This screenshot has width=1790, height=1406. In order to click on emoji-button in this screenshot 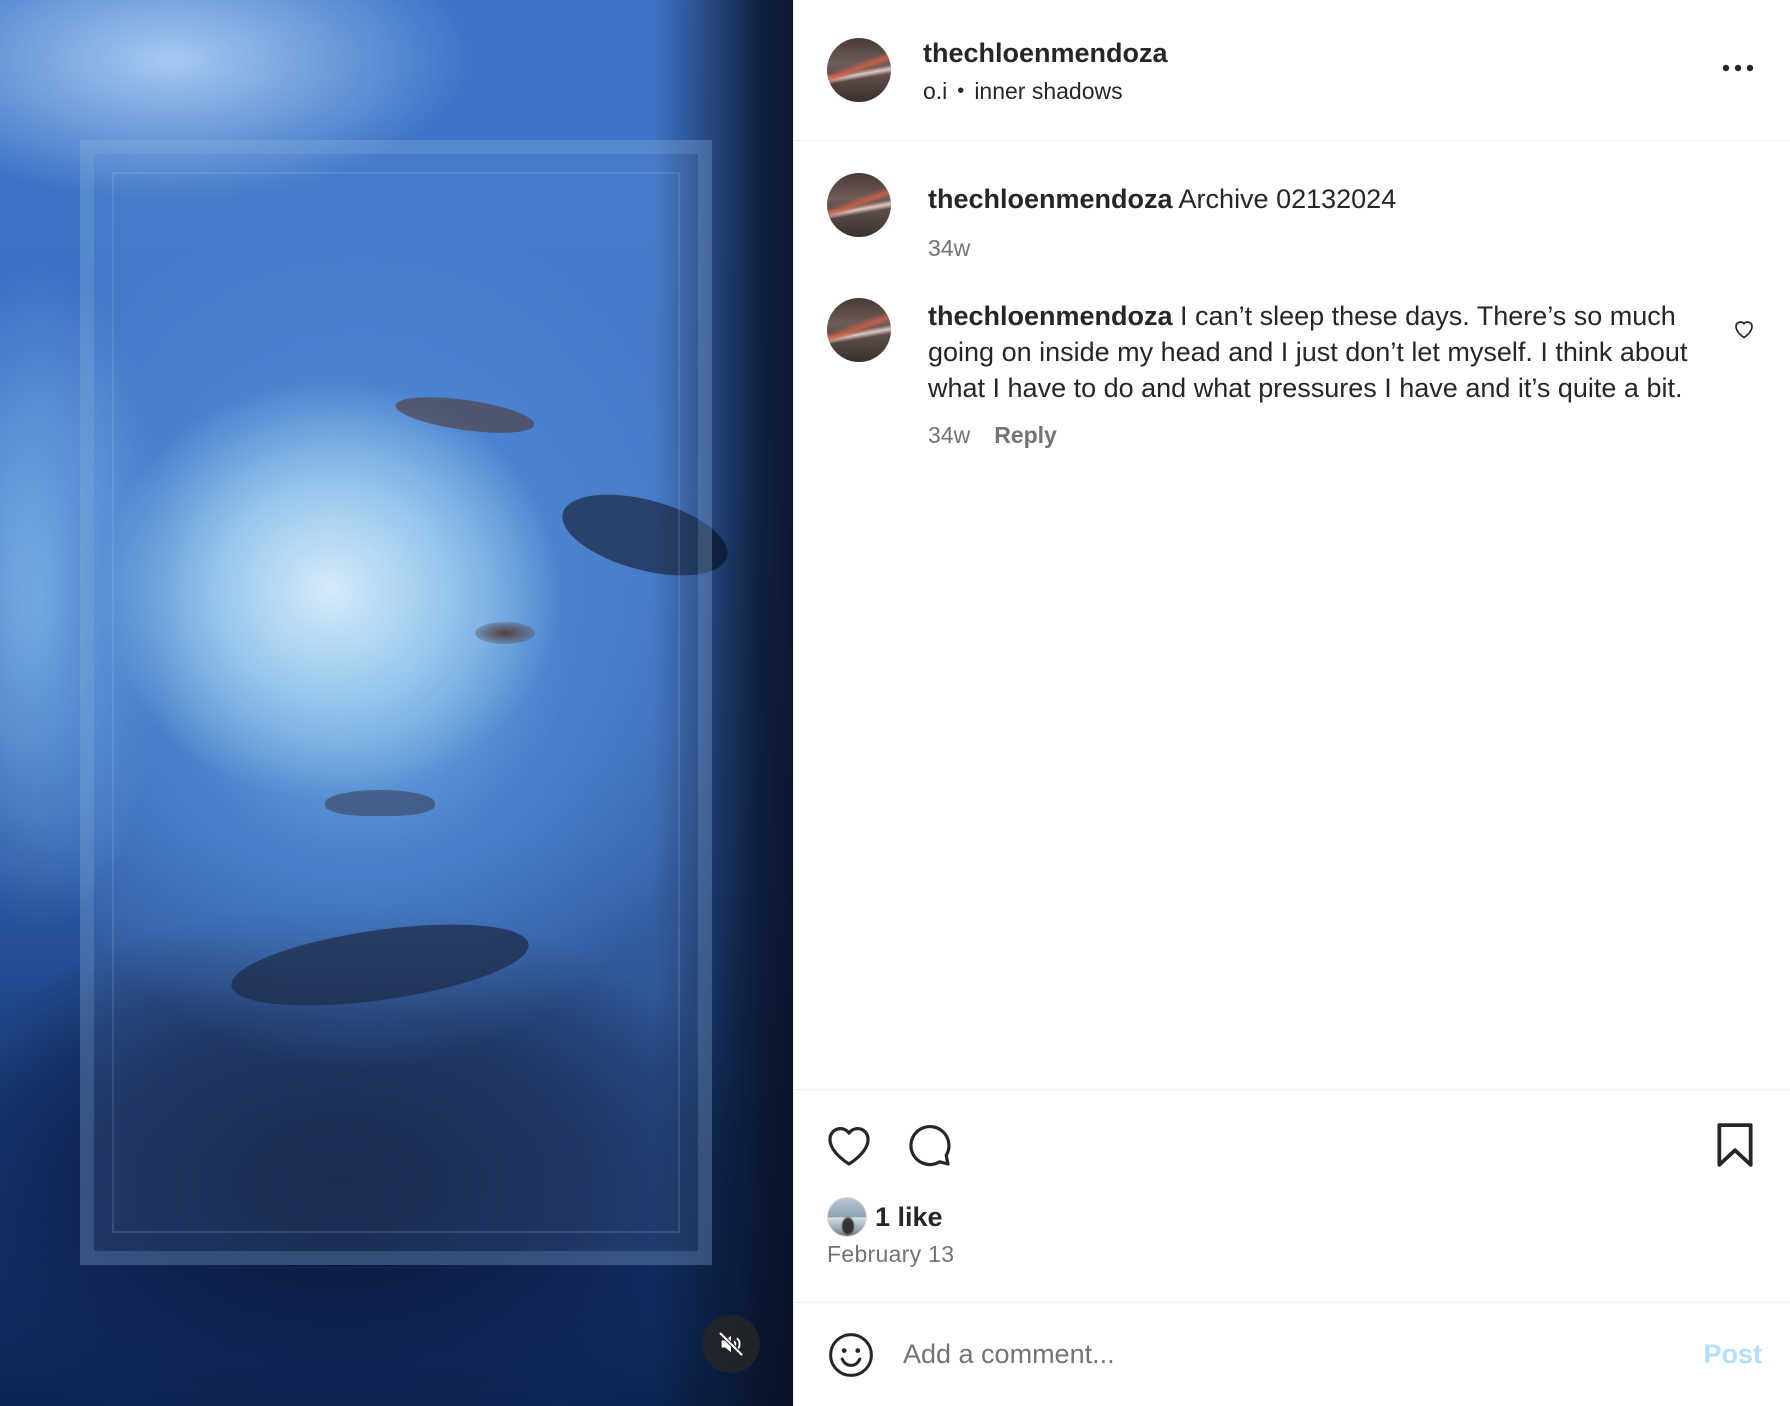, I will do `click(851, 1355)`.